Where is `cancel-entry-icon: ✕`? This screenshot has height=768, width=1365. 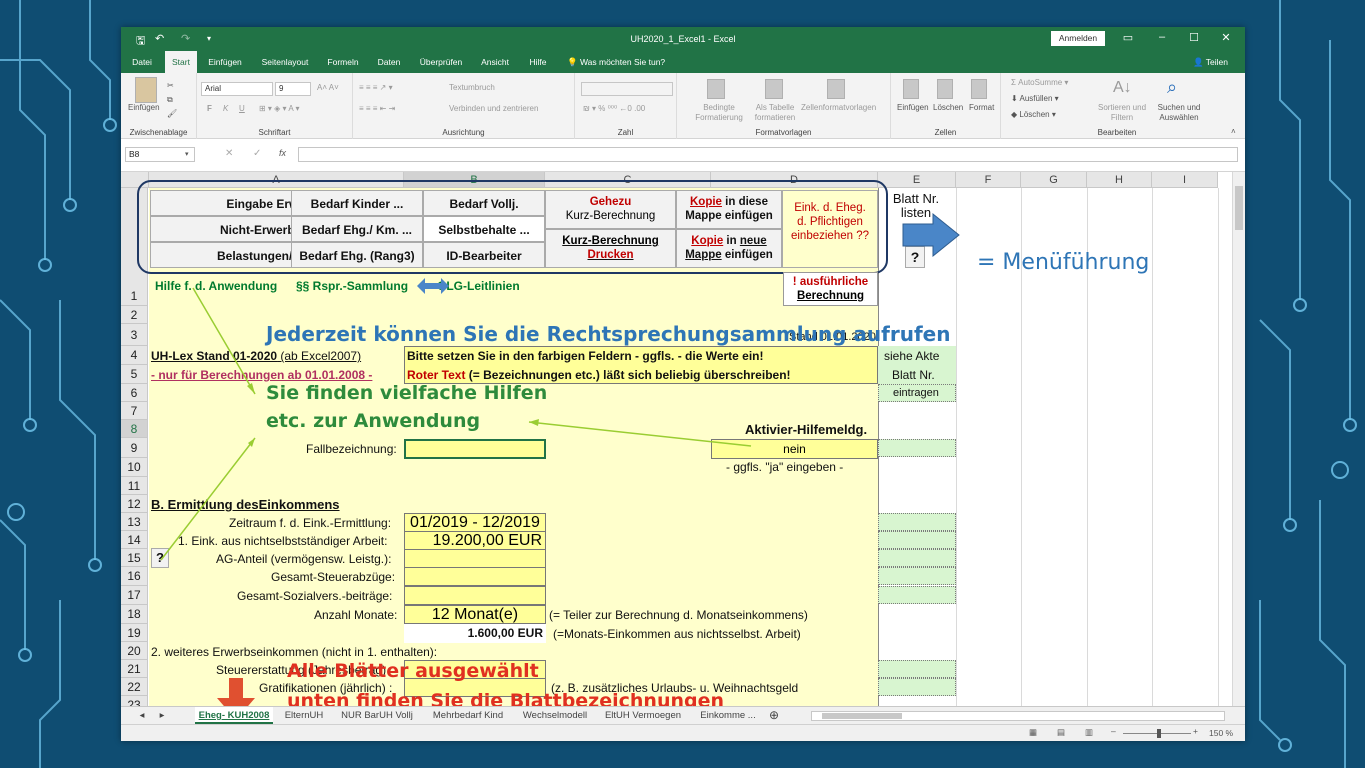
cancel-entry-icon: ✕ is located at coordinates (229, 153).